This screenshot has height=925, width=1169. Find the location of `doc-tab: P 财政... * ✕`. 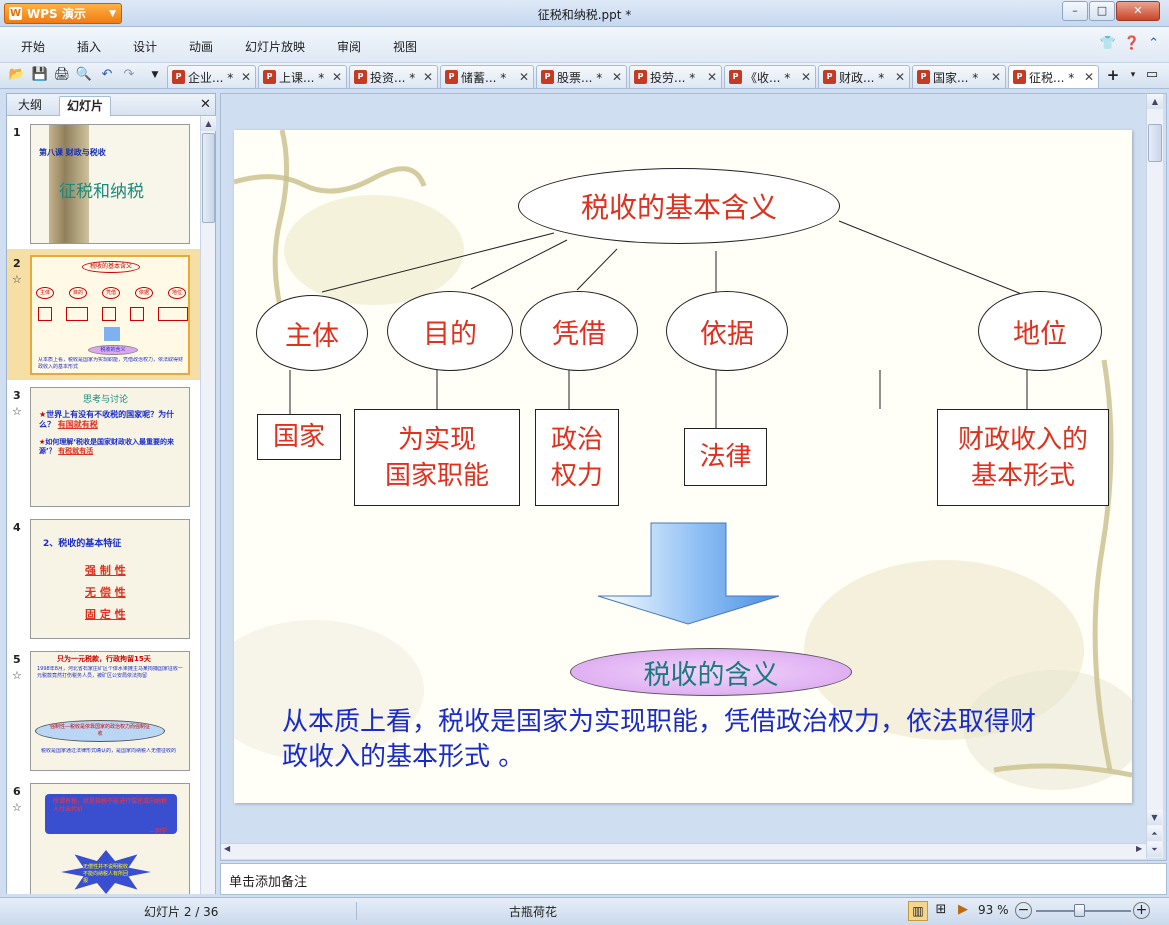

doc-tab: P 财政... * ✕ is located at coordinates (864, 76).